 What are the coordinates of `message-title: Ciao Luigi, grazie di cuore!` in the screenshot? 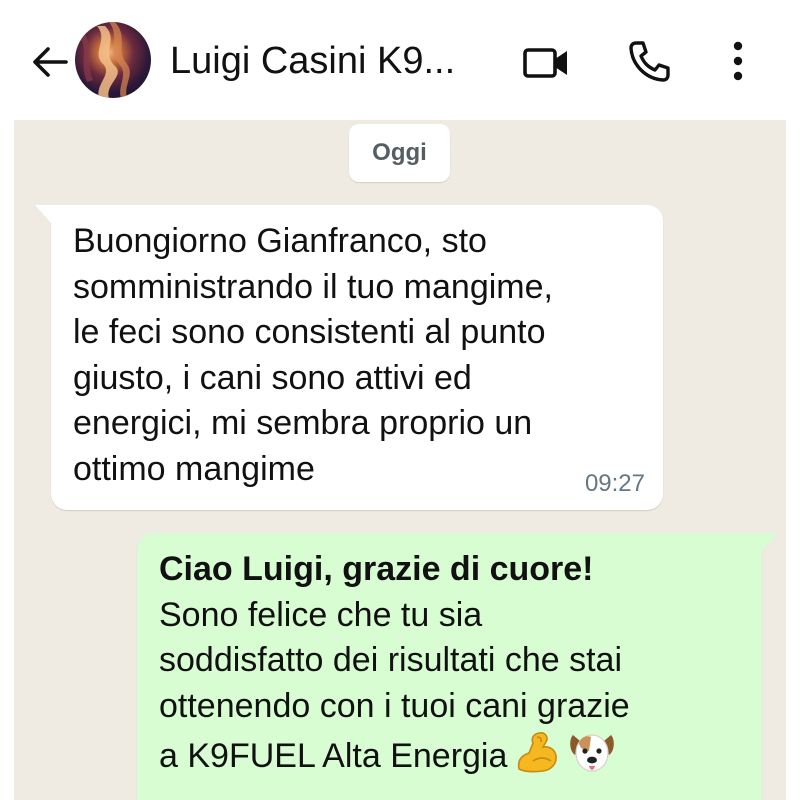 It's located at (376, 569).